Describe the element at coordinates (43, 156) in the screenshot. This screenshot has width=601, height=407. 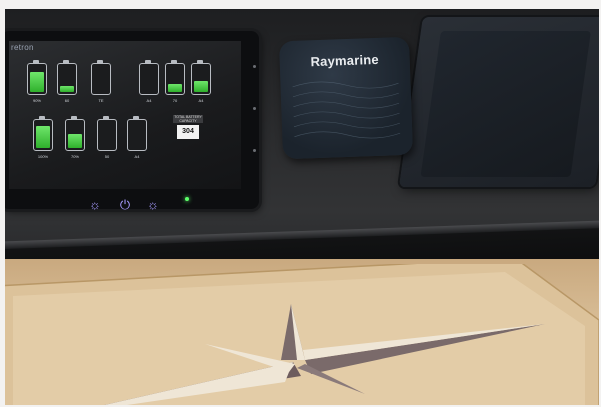
I see `battery-label: 100%` at that location.